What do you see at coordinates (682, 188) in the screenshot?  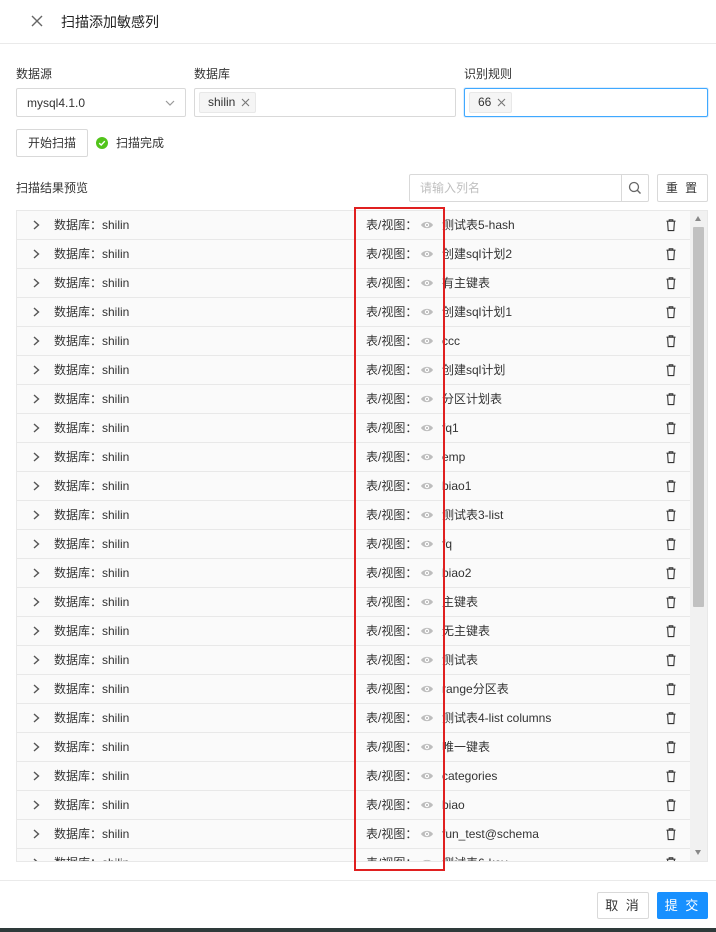 I see `reset-button: 重 置` at bounding box center [682, 188].